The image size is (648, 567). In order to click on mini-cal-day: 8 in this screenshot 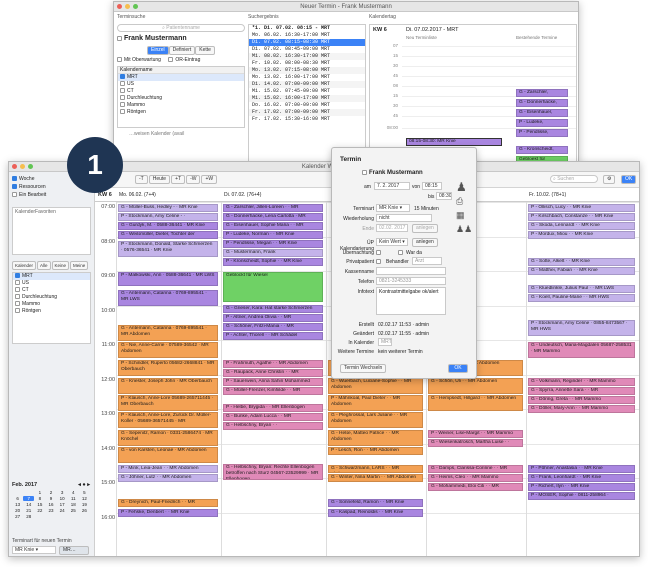, I will do `click(39, 498)`.